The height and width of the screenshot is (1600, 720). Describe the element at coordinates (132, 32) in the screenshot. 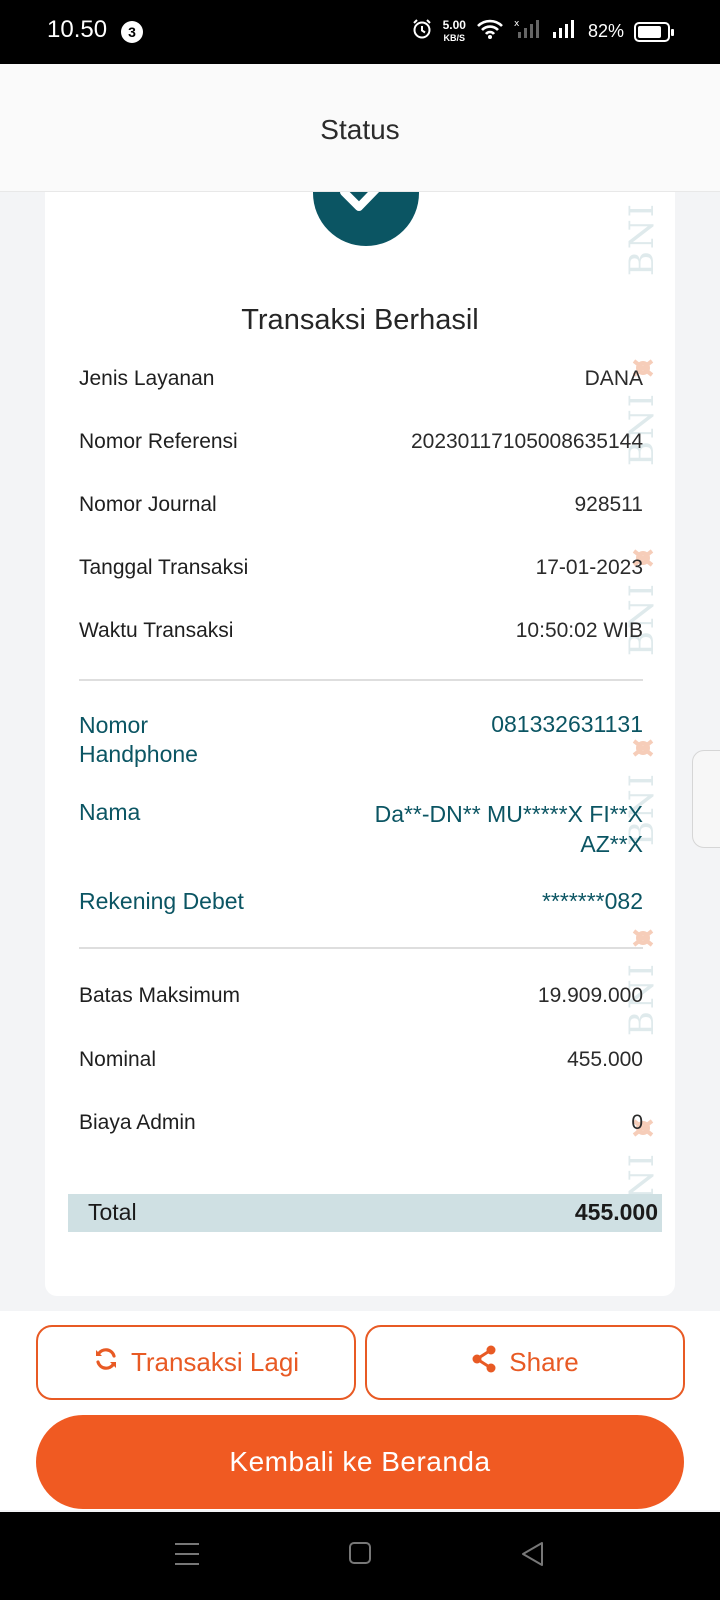

I see `notification-count-badge: 3` at that location.